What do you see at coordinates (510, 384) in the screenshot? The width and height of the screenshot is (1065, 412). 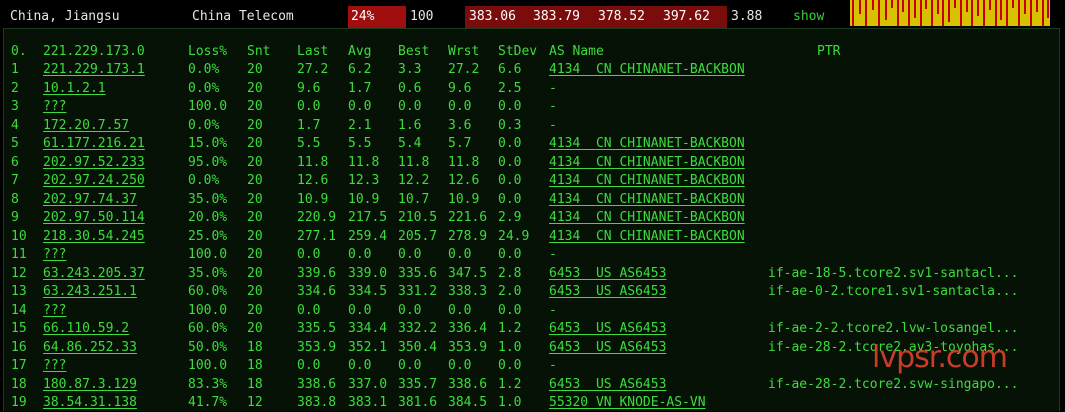 I see `hop-stdev: 1.2` at bounding box center [510, 384].